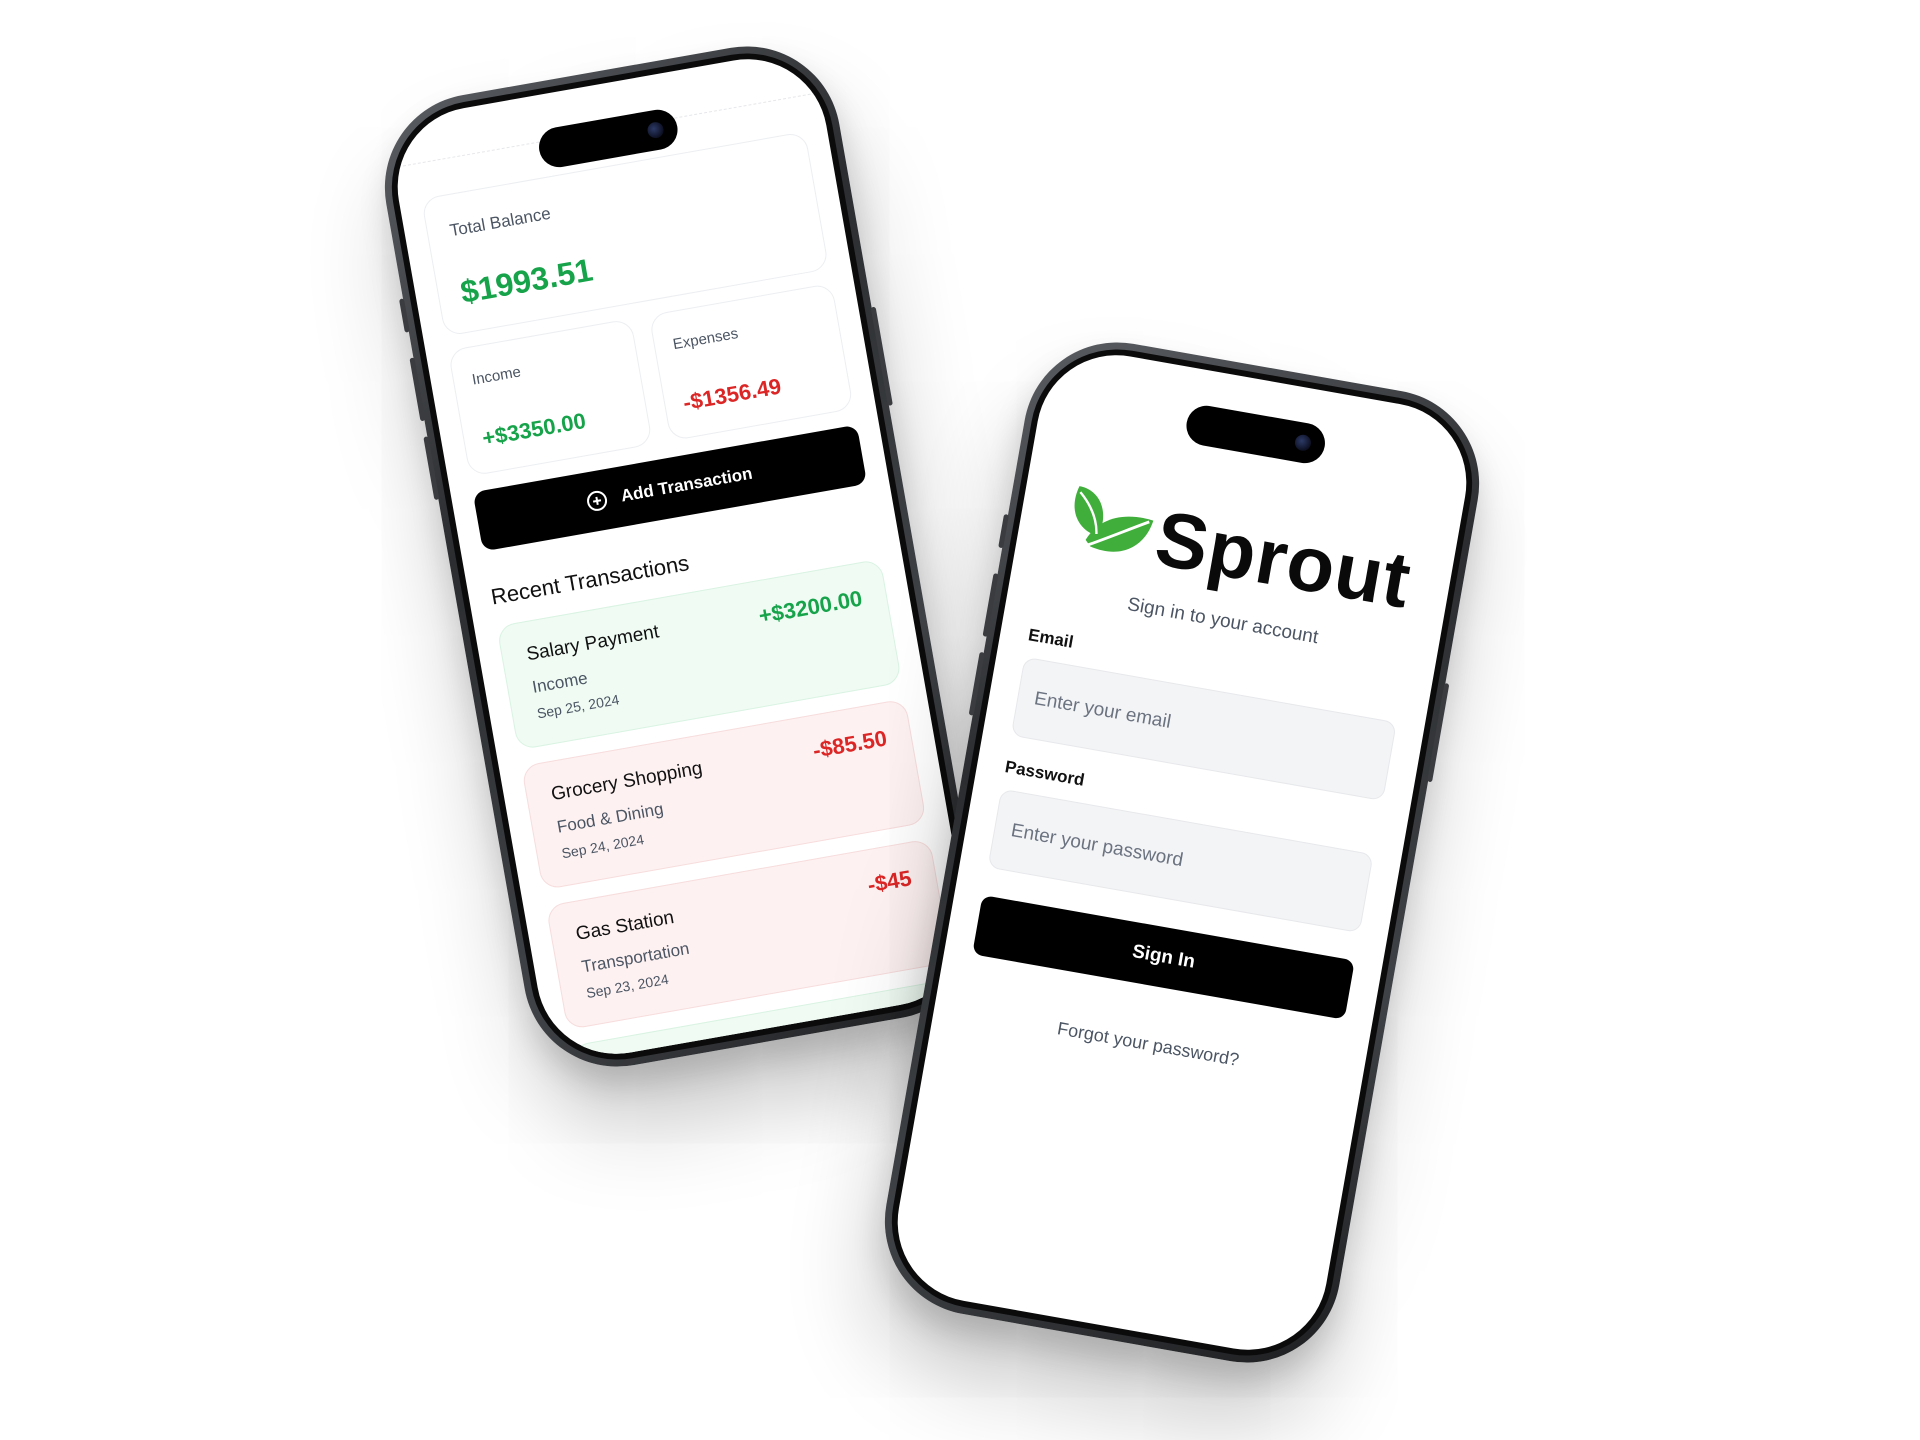 The image size is (1920, 1440). I want to click on leaf-icon, so click(1105, 521).